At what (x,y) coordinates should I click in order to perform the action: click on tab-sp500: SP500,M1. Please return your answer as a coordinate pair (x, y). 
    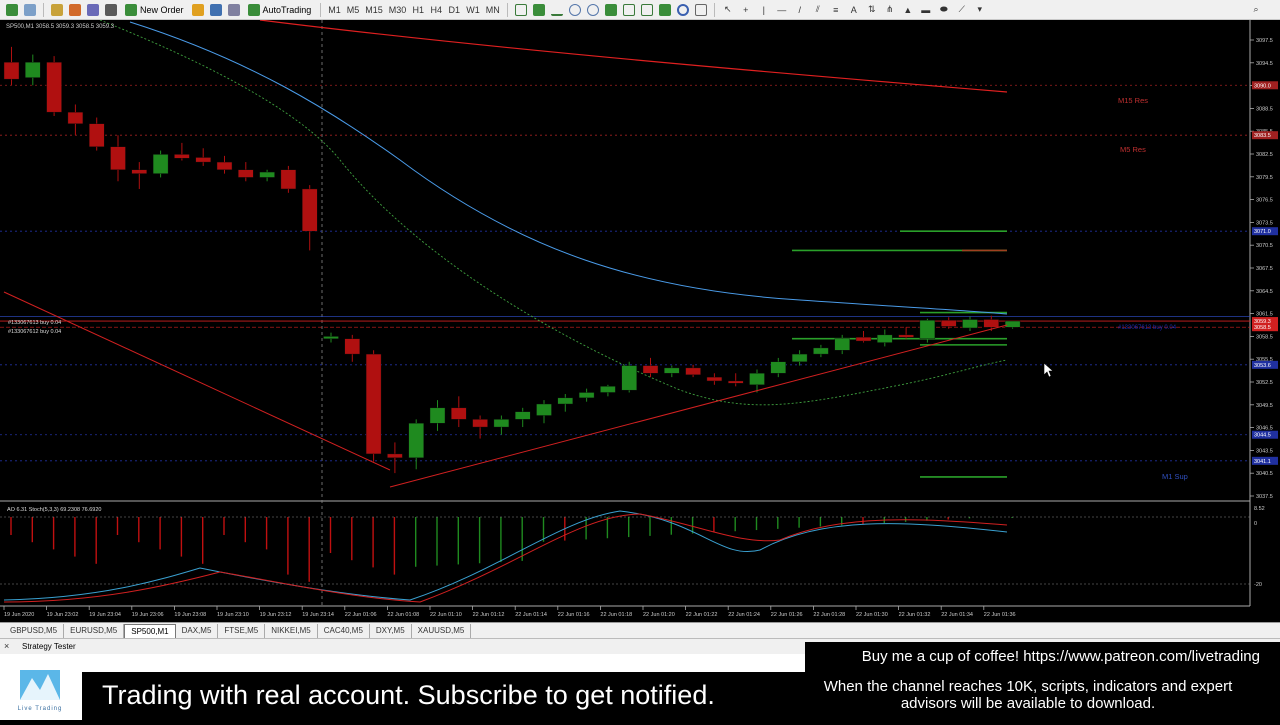
    Looking at the image, I should click on (150, 630).